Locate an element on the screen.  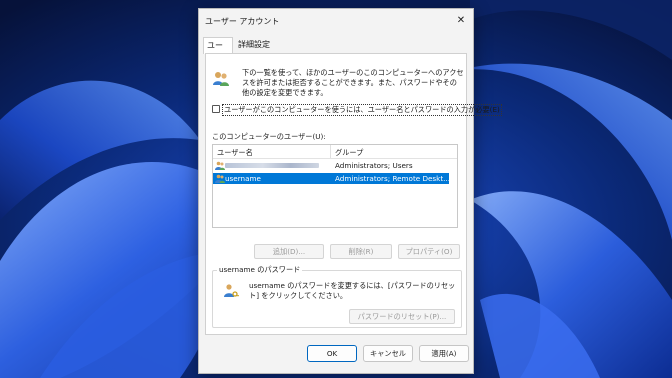
password-group-title: username のパスワード is located at coordinates (260, 270).